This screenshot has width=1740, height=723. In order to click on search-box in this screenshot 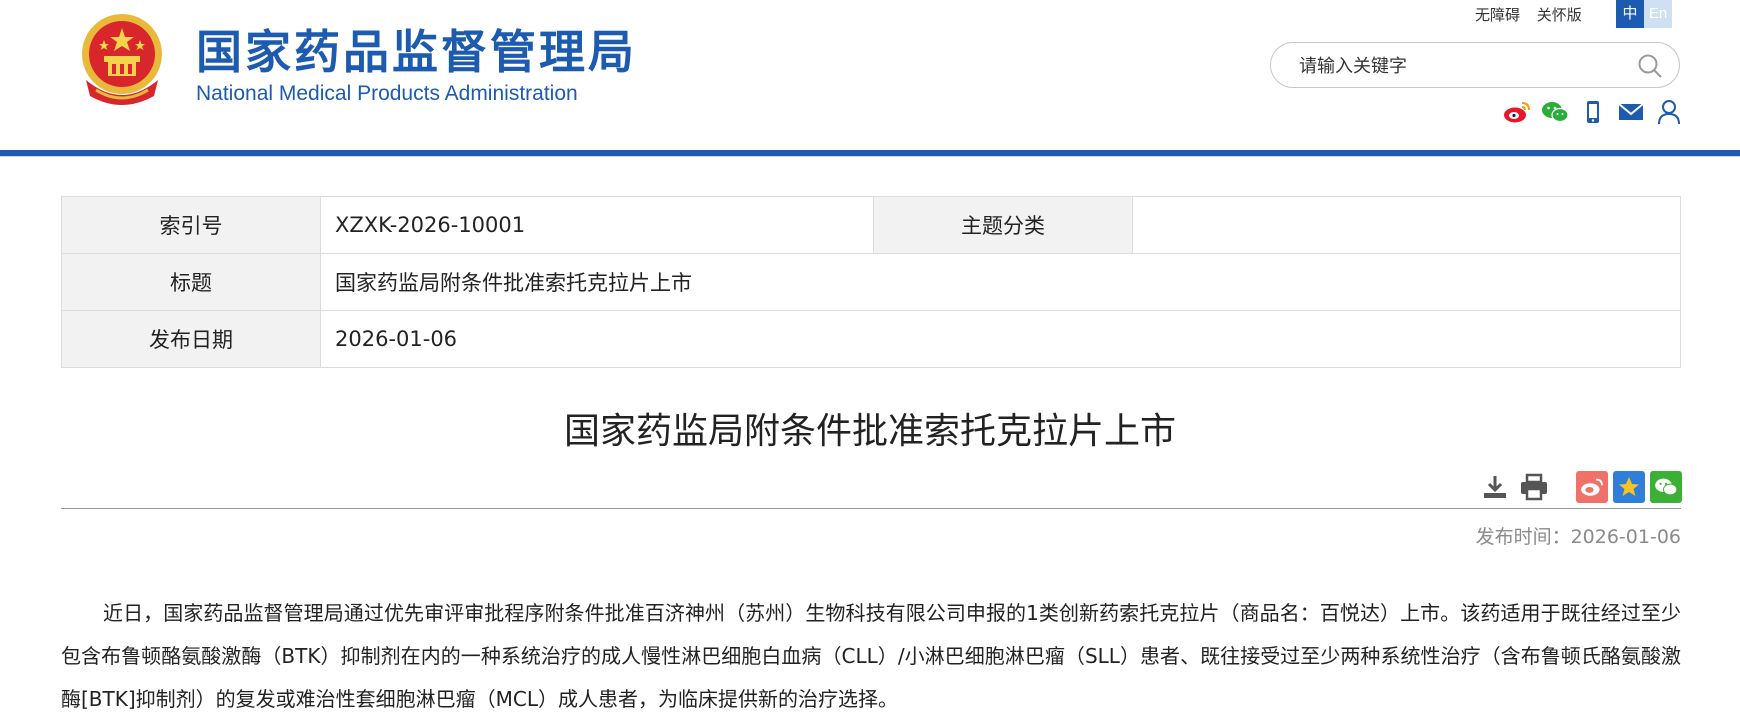, I will do `click(1475, 65)`.